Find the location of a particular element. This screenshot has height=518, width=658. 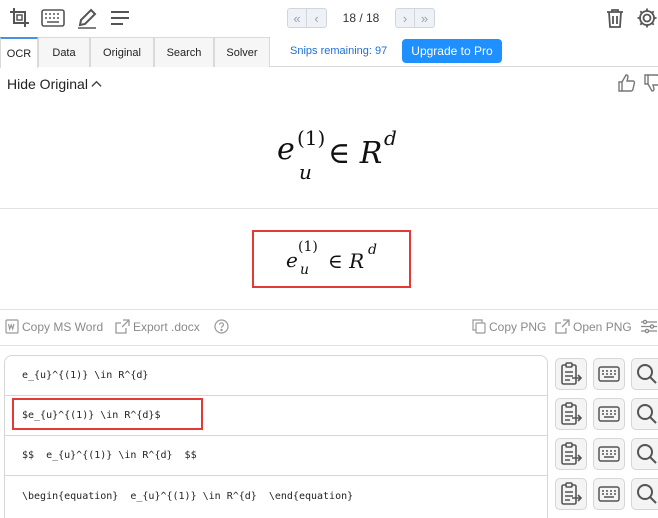

result-row: e_{u}^{(1)} \in R^{d} is located at coordinates (276, 376).